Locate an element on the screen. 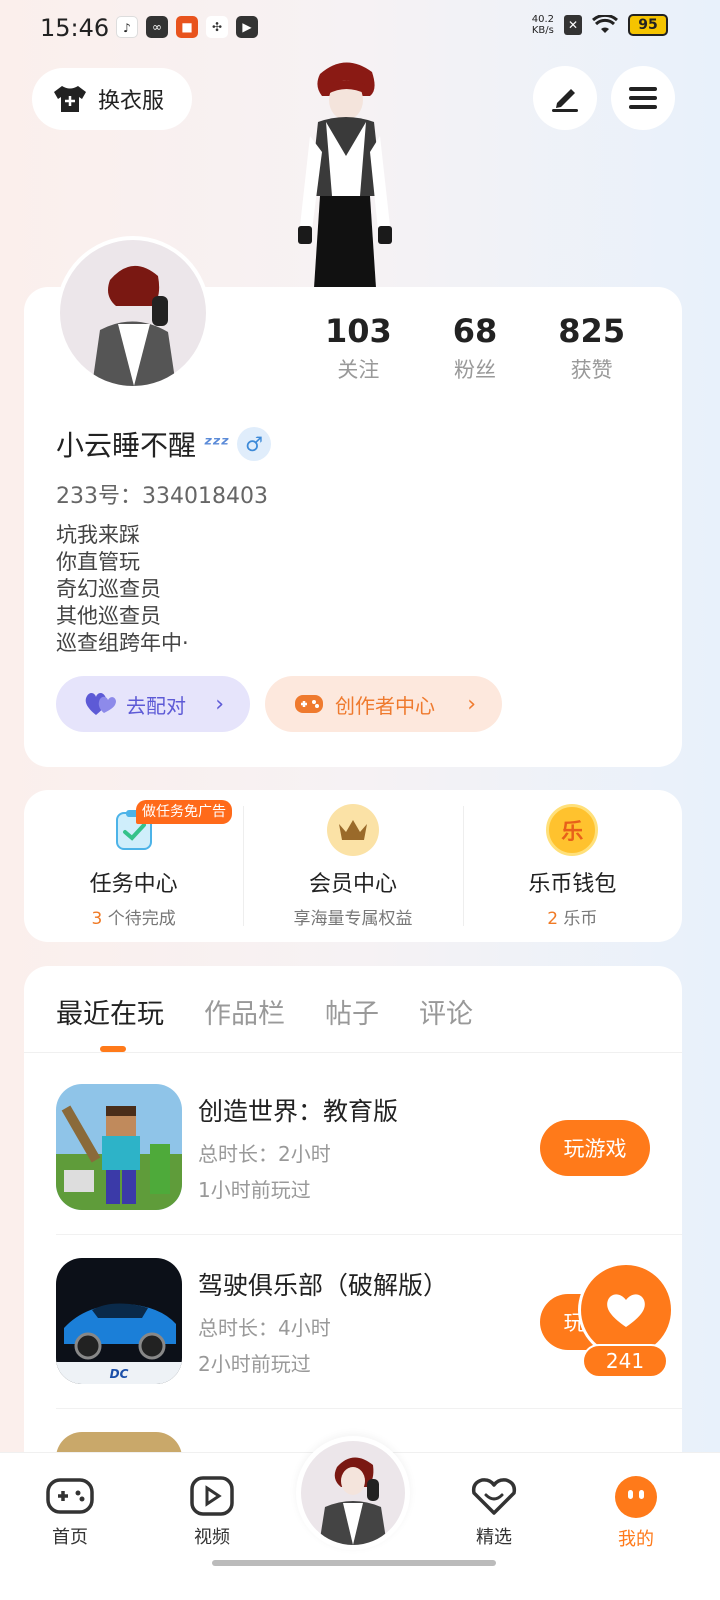 This screenshot has width=720, height=1600. game-duration: 总时长：2小时 is located at coordinates (264, 1154).